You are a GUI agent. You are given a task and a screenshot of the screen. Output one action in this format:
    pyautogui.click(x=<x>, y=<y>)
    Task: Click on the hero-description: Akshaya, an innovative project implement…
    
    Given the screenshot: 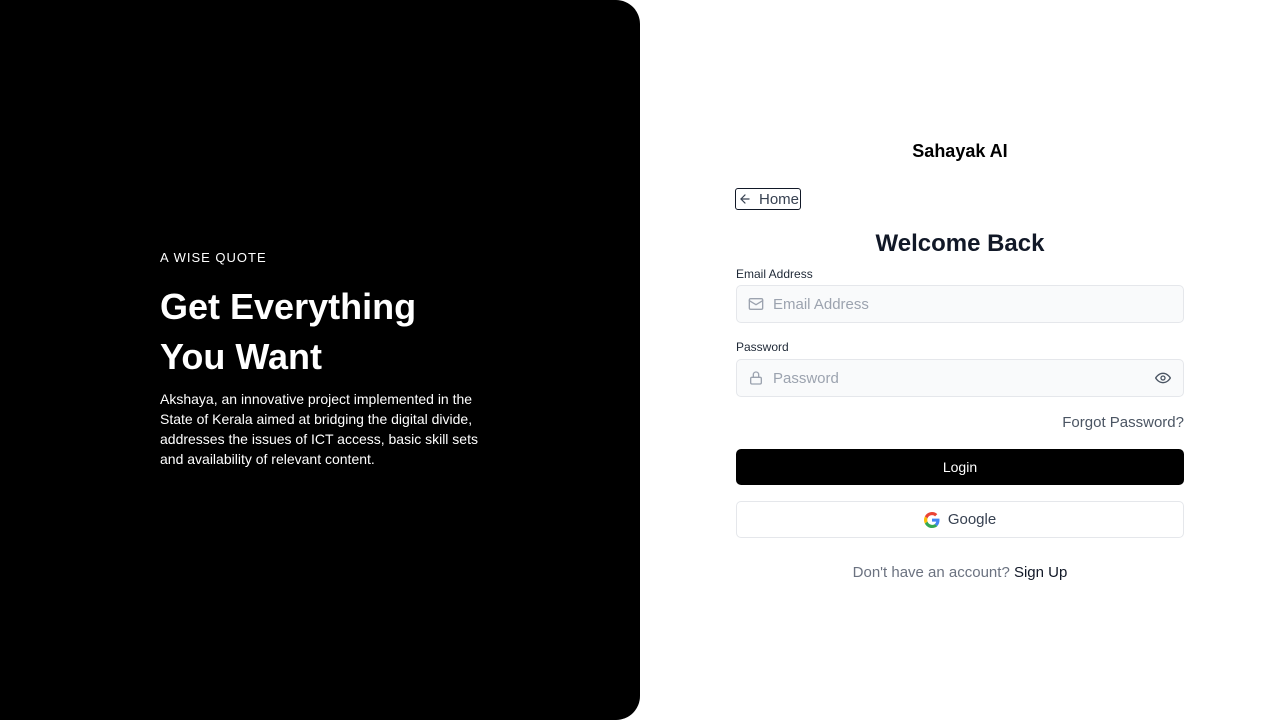 What is the action you would take?
    pyautogui.click(x=319, y=429)
    